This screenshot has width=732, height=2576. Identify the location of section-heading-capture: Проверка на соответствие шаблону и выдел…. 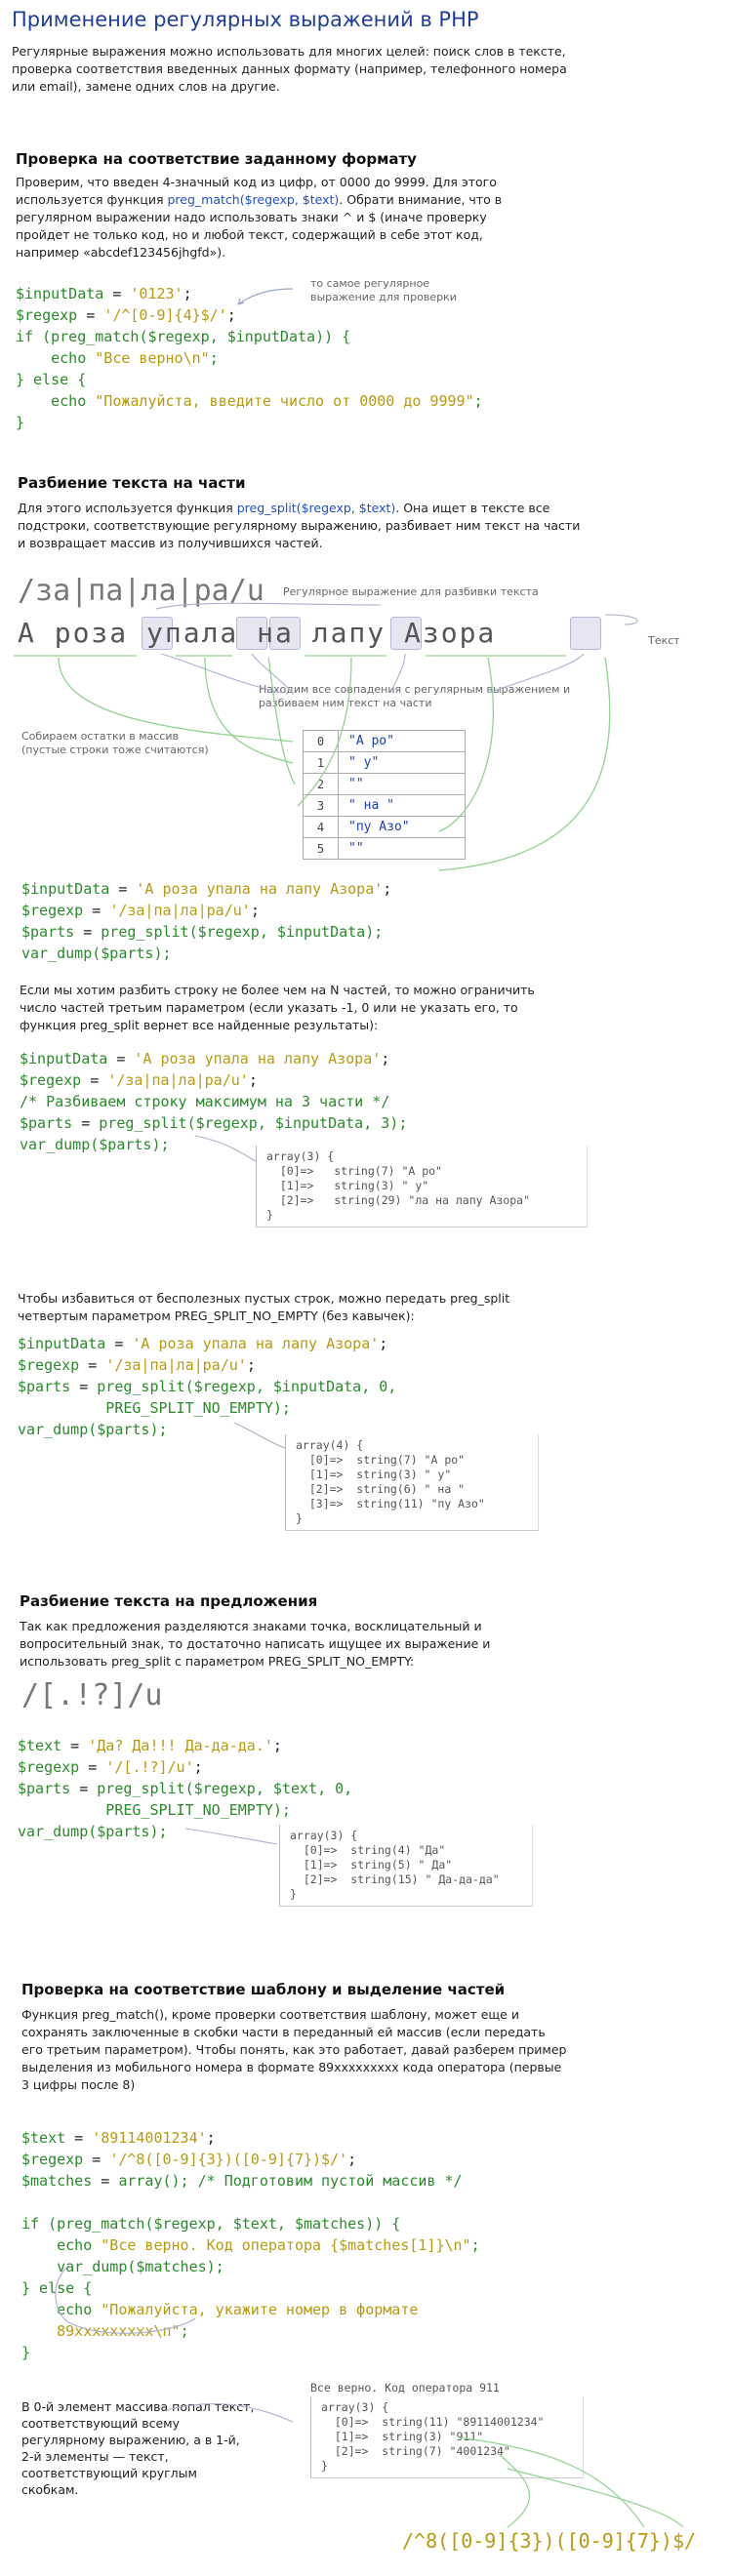
(263, 1989).